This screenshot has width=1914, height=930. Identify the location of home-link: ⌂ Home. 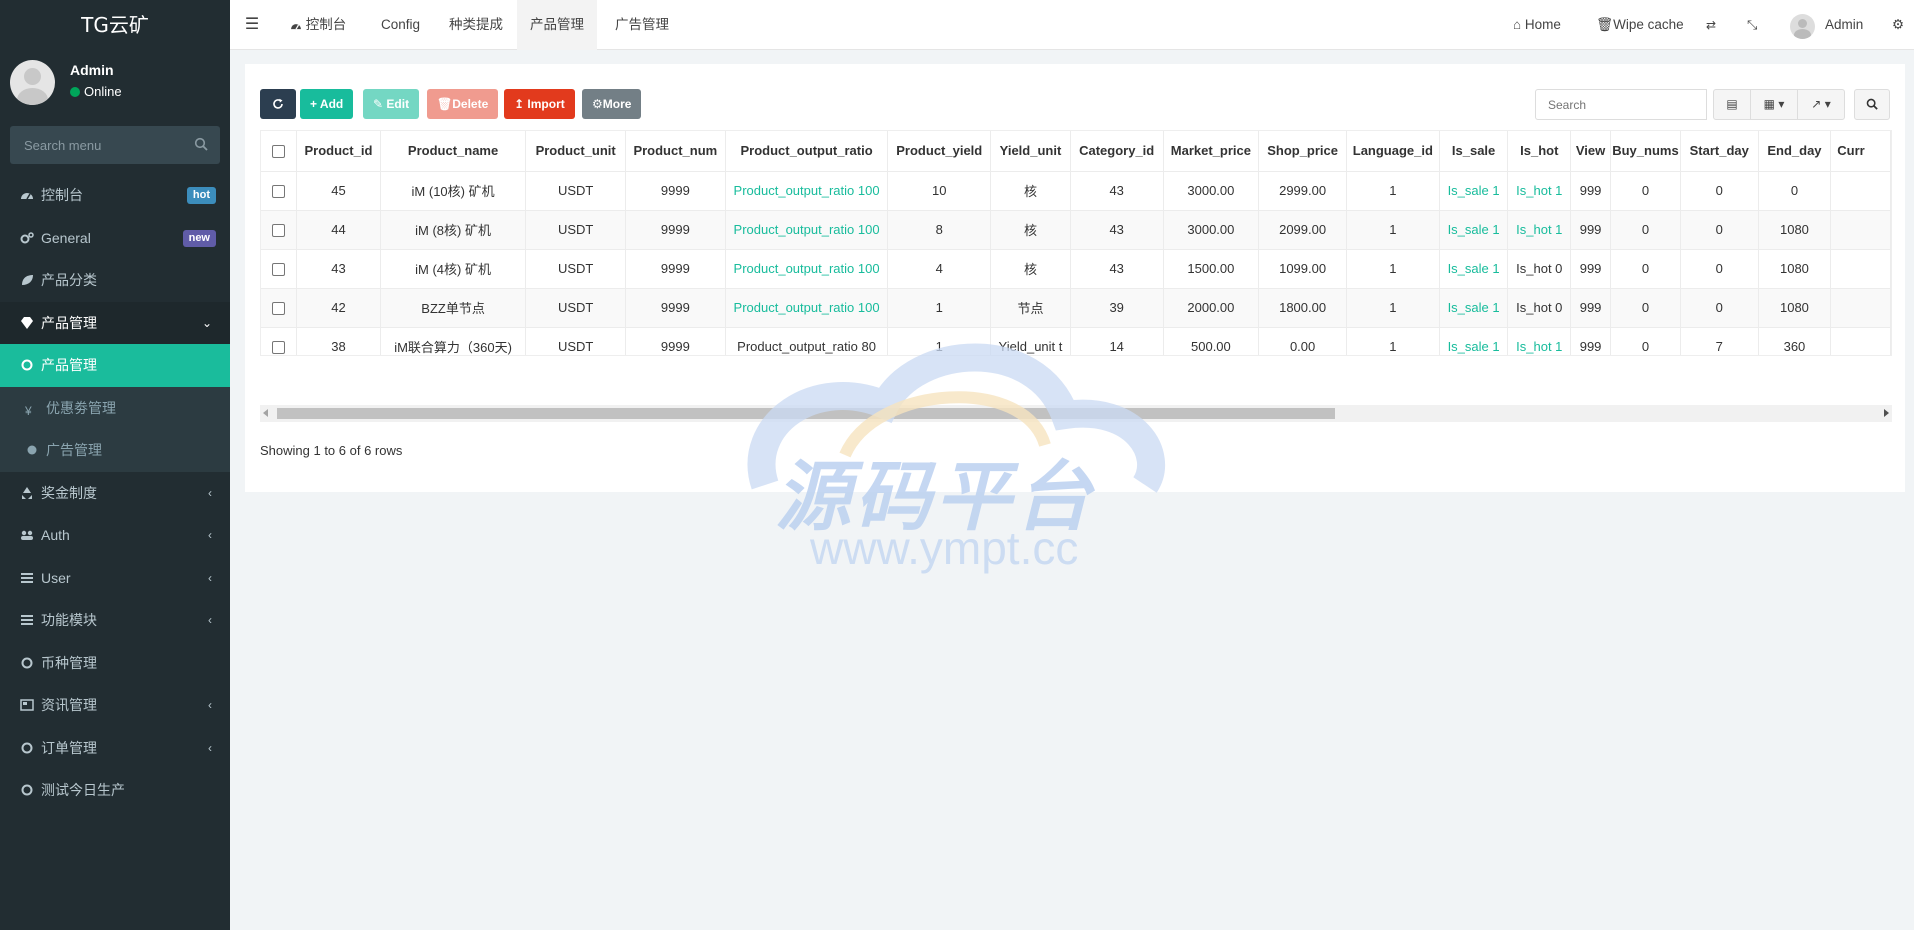
(1537, 25).